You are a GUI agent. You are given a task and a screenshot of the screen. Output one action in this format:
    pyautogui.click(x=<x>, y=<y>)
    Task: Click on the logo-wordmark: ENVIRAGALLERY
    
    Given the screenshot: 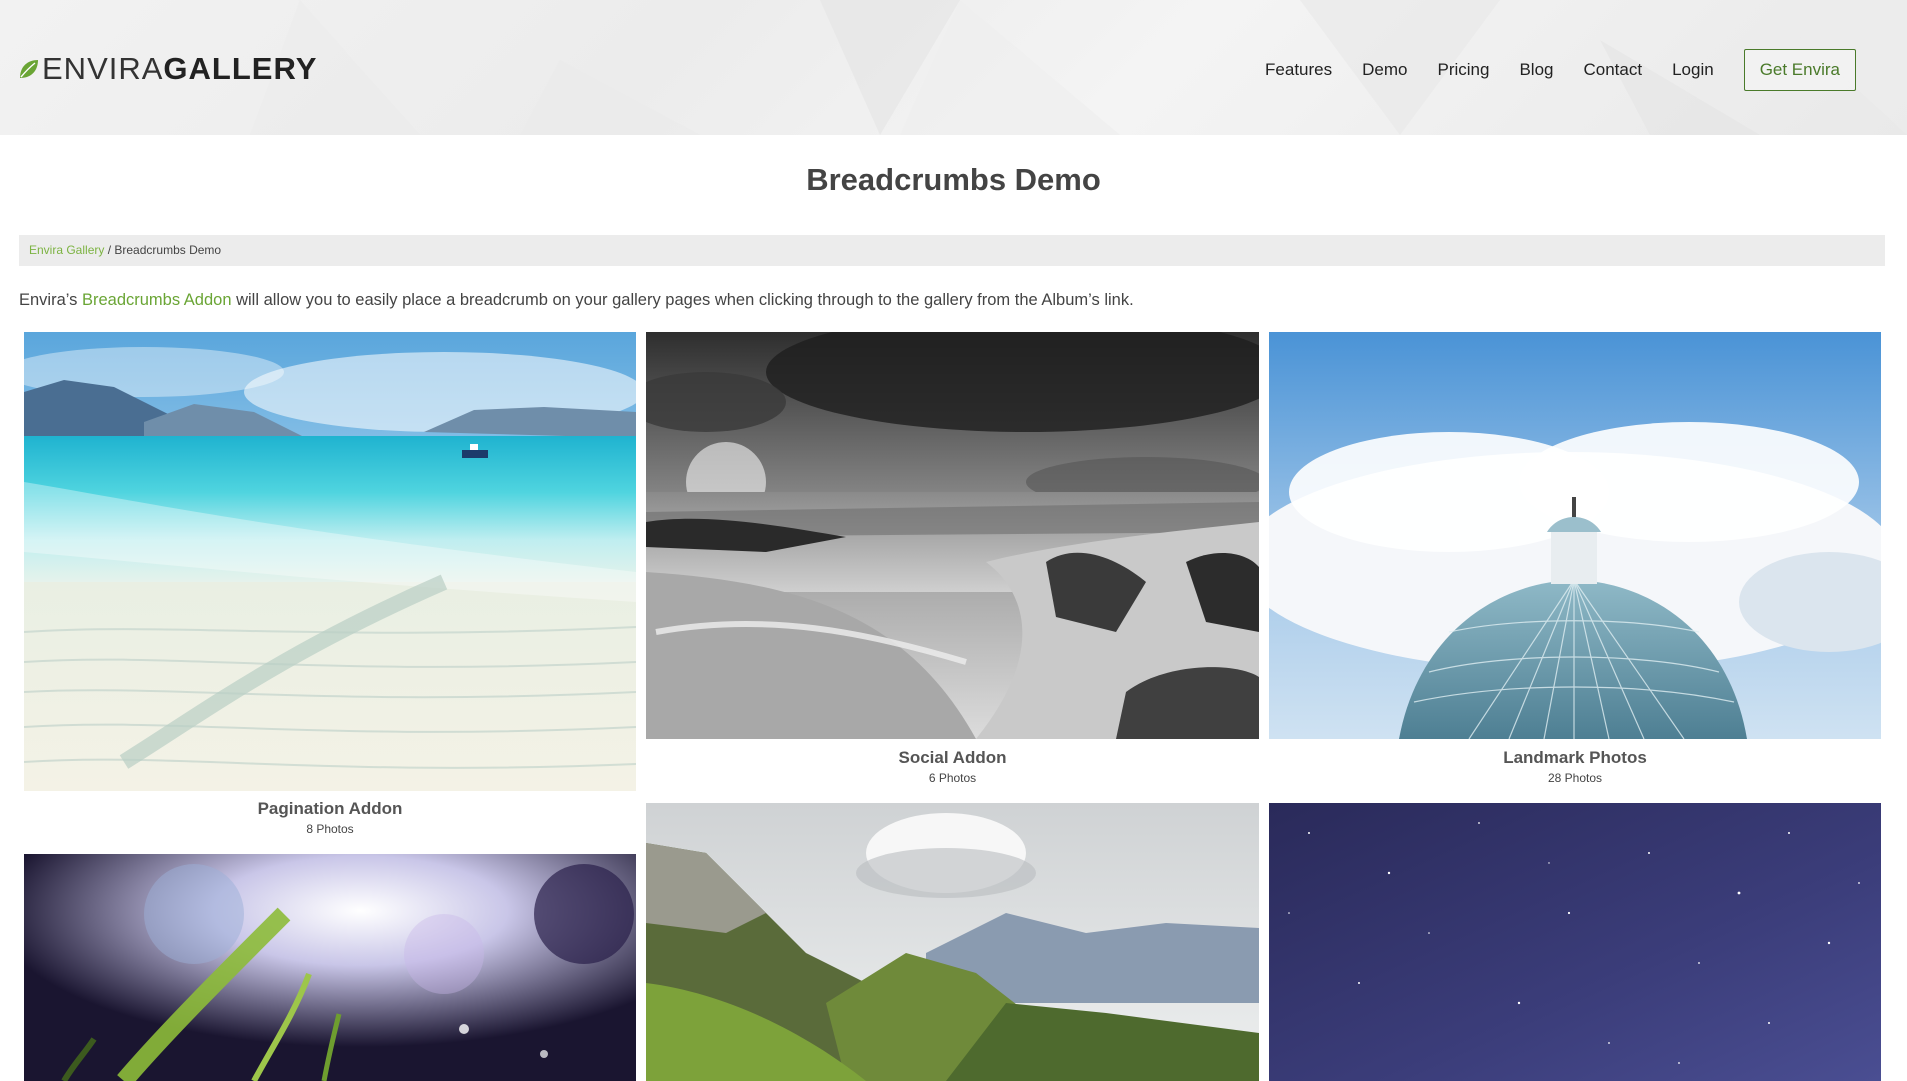 What is the action you would take?
    pyautogui.click(x=179, y=69)
    